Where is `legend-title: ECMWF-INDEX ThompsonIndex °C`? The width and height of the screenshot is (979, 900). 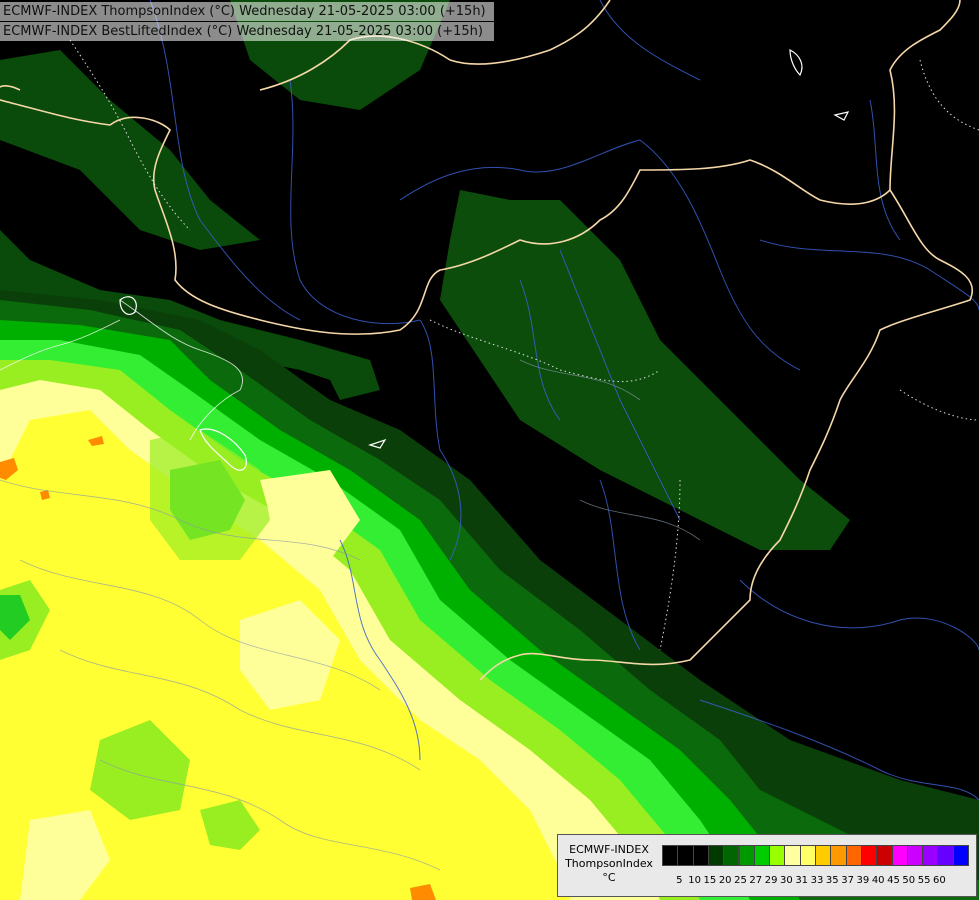 legend-title: ECMWF-INDEX ThompsonIndex °C is located at coordinates (609, 864).